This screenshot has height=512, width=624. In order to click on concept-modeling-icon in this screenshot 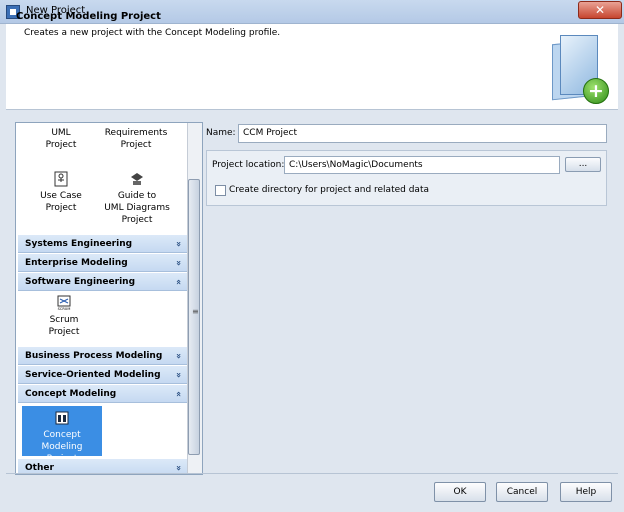, I will do `click(62, 418)`.